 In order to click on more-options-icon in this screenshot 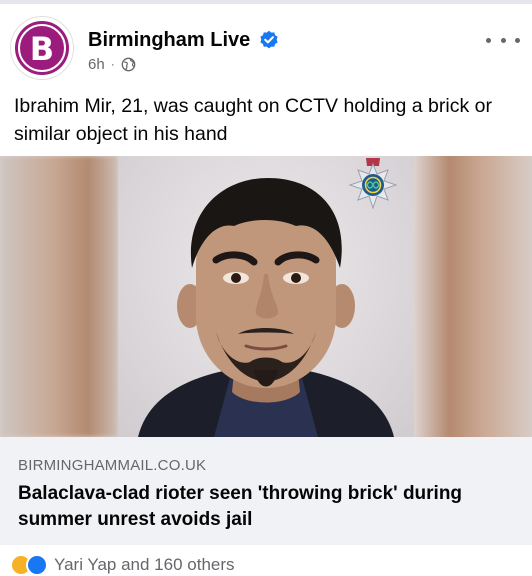, I will do `click(503, 40)`.